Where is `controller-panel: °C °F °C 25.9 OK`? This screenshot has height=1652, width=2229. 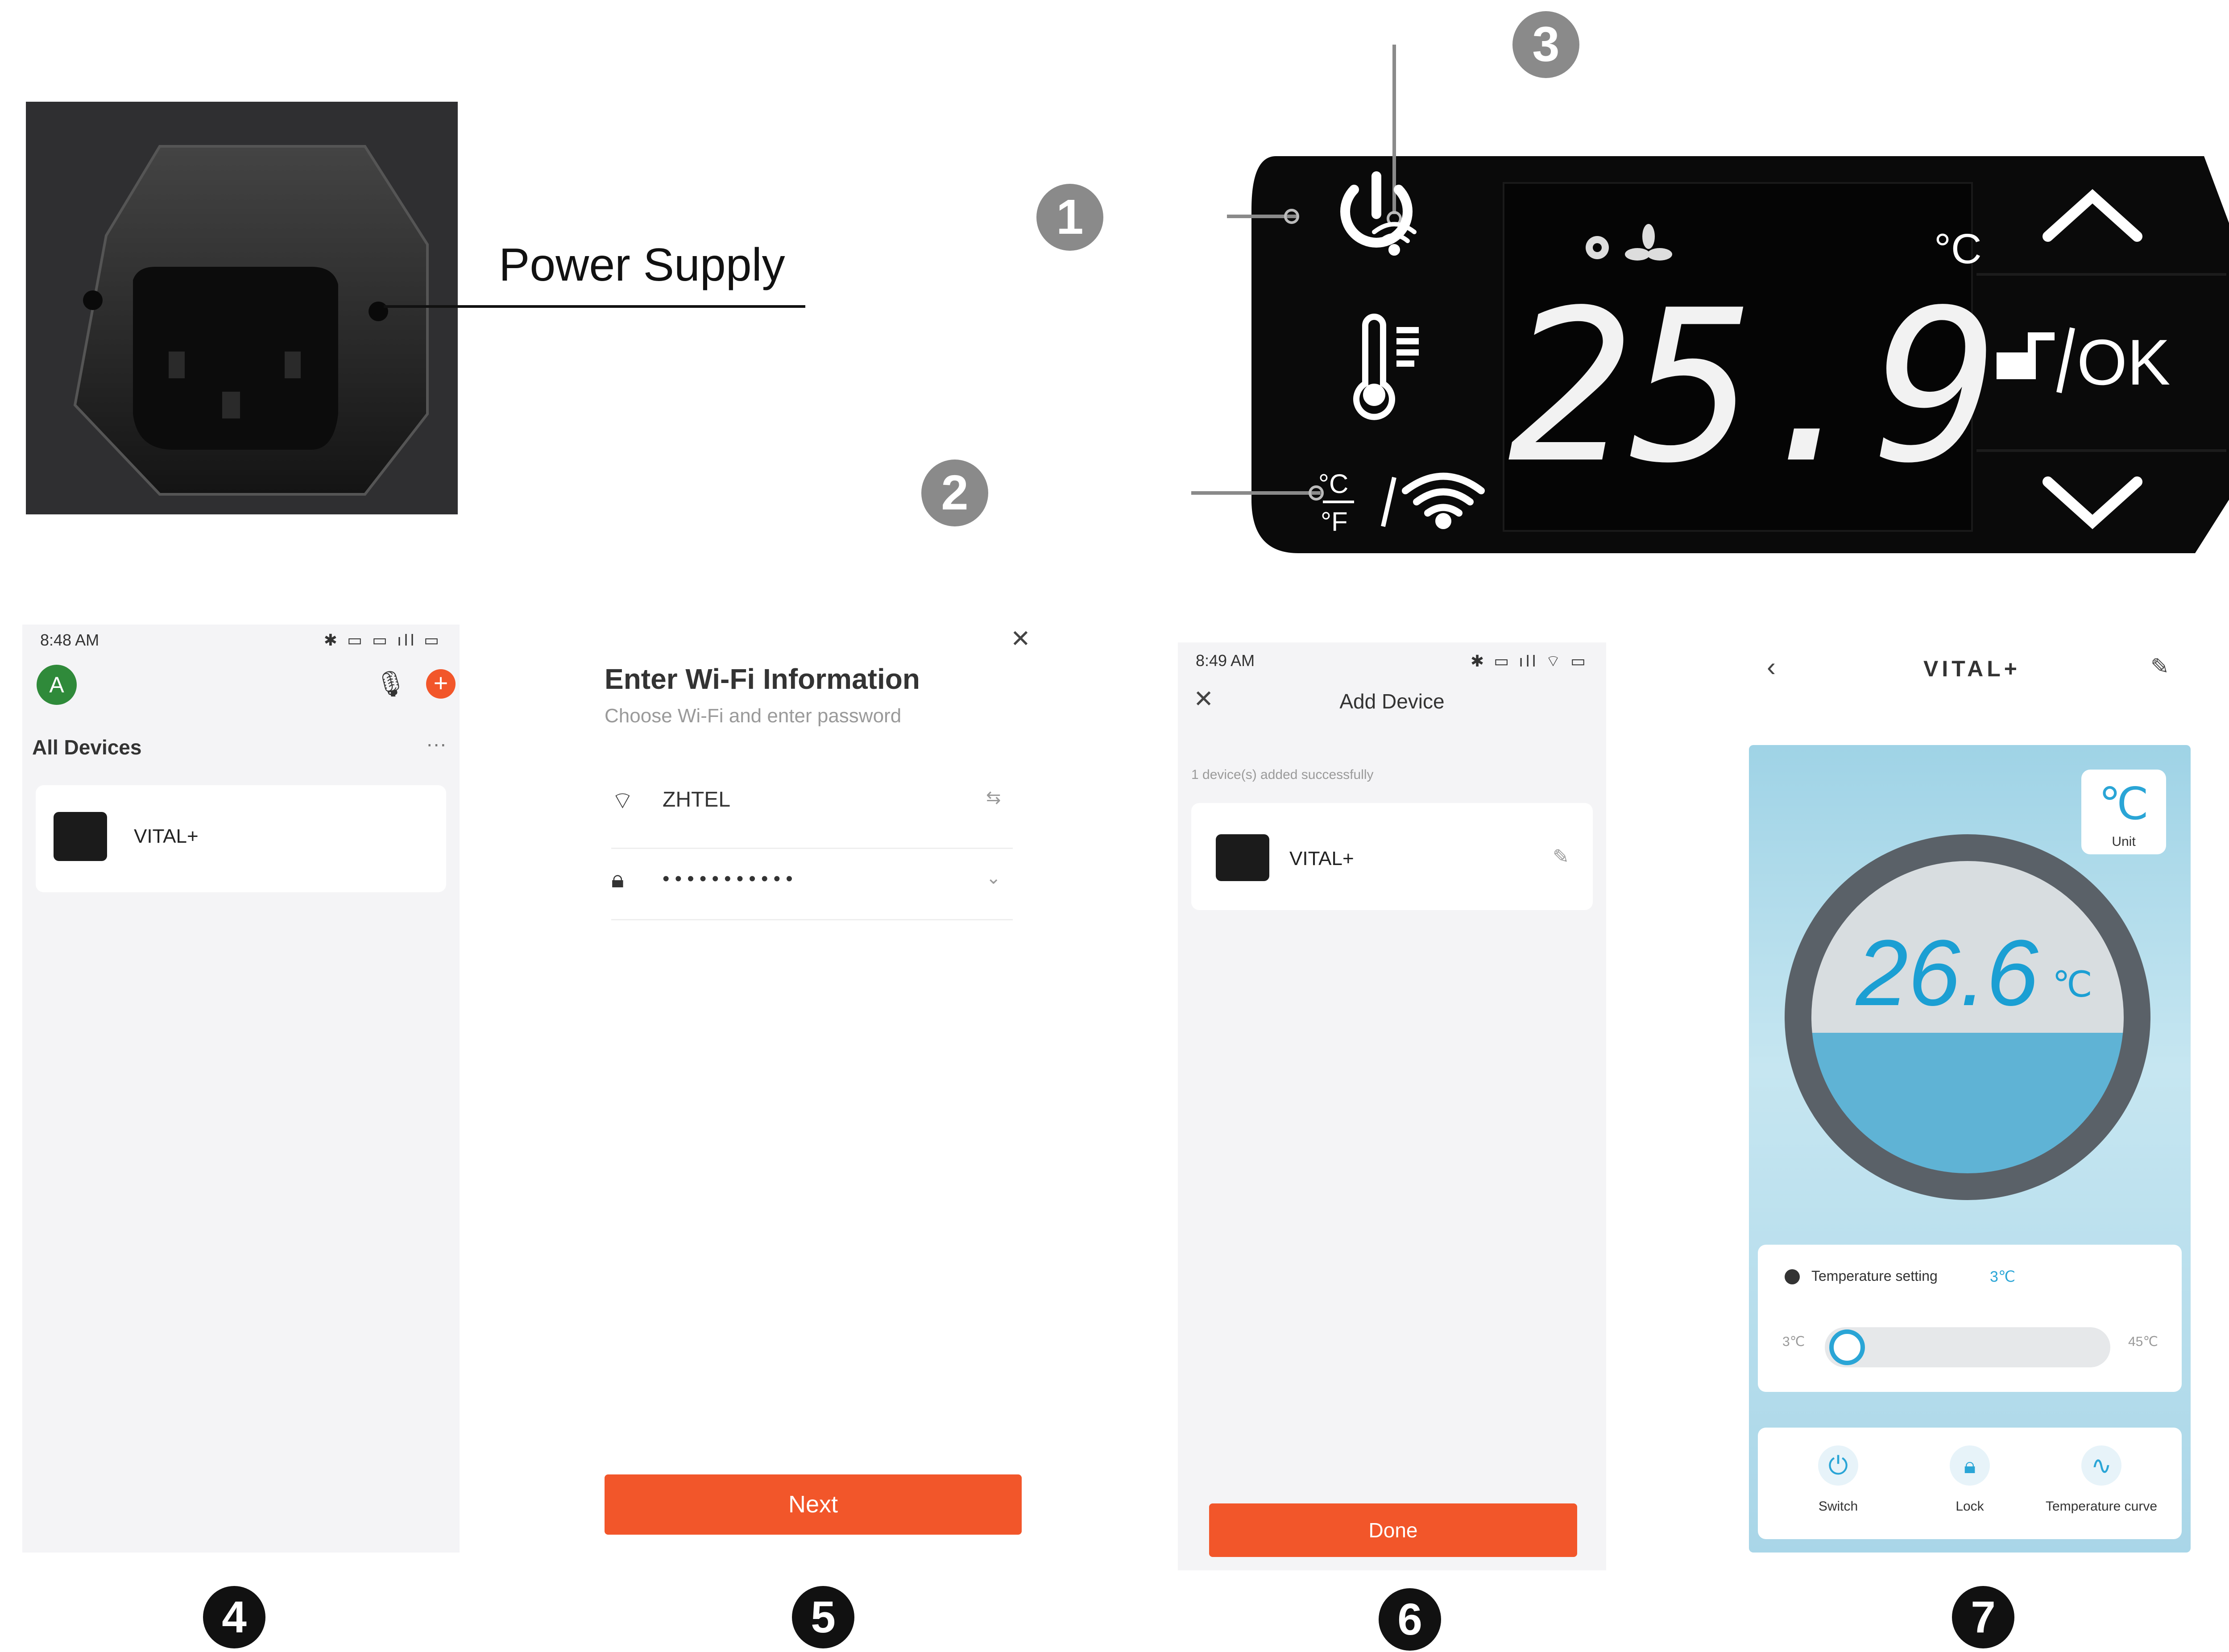
controller-panel: °C °F °C 25.9 OK is located at coordinates (1710, 299).